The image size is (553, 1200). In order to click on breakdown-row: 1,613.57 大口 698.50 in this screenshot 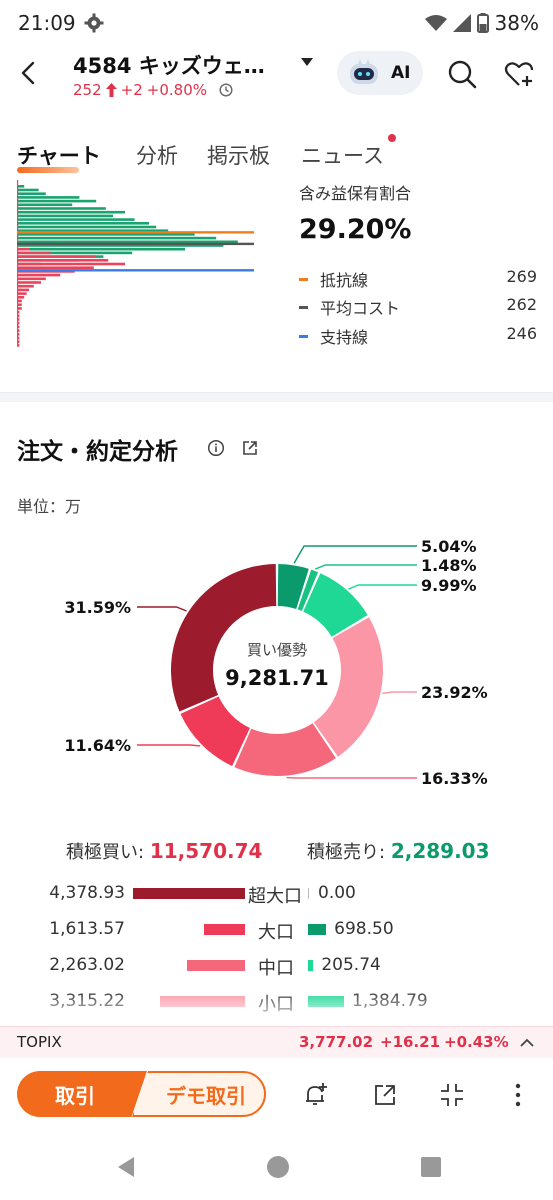, I will do `click(276, 930)`.